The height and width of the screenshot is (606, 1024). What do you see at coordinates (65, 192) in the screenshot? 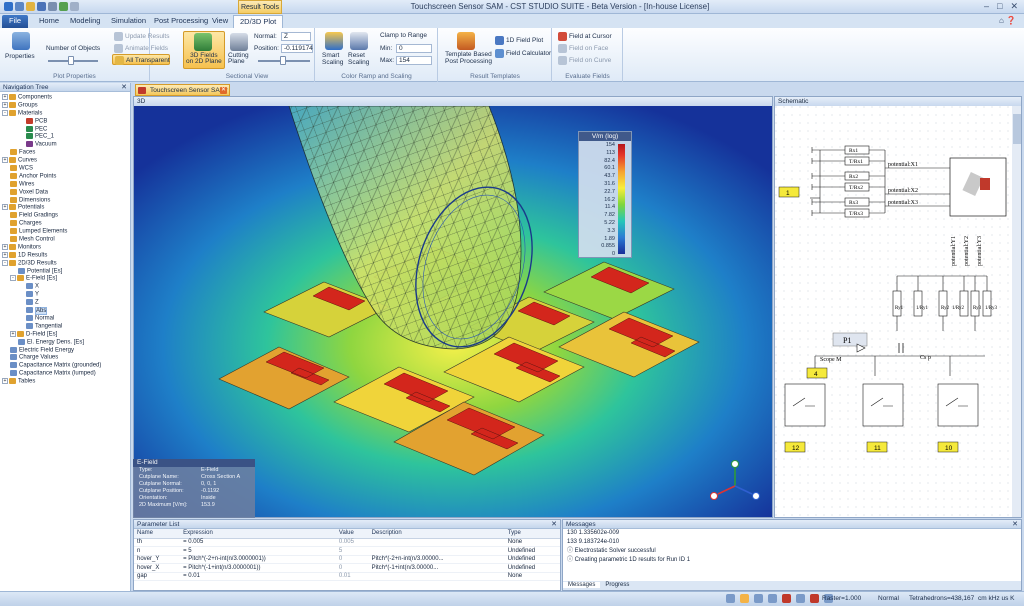
I see `tree-item: Voxel Data` at bounding box center [65, 192].